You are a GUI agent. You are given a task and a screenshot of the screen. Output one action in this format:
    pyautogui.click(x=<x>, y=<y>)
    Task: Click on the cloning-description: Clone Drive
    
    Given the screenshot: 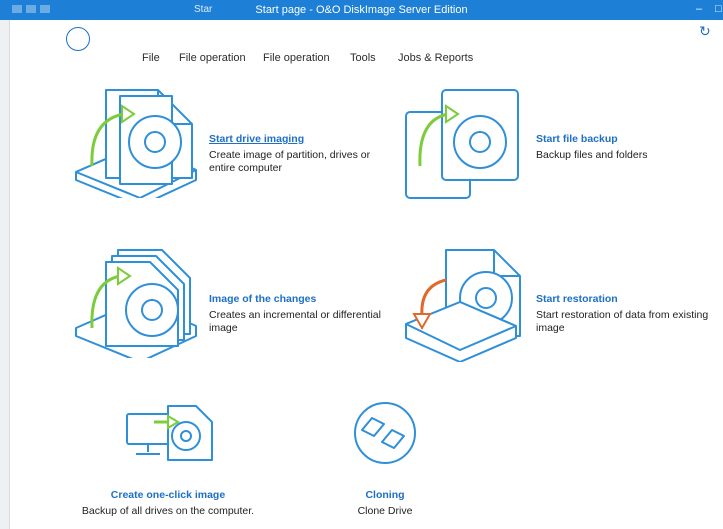 What is the action you would take?
    pyautogui.click(x=385, y=511)
    